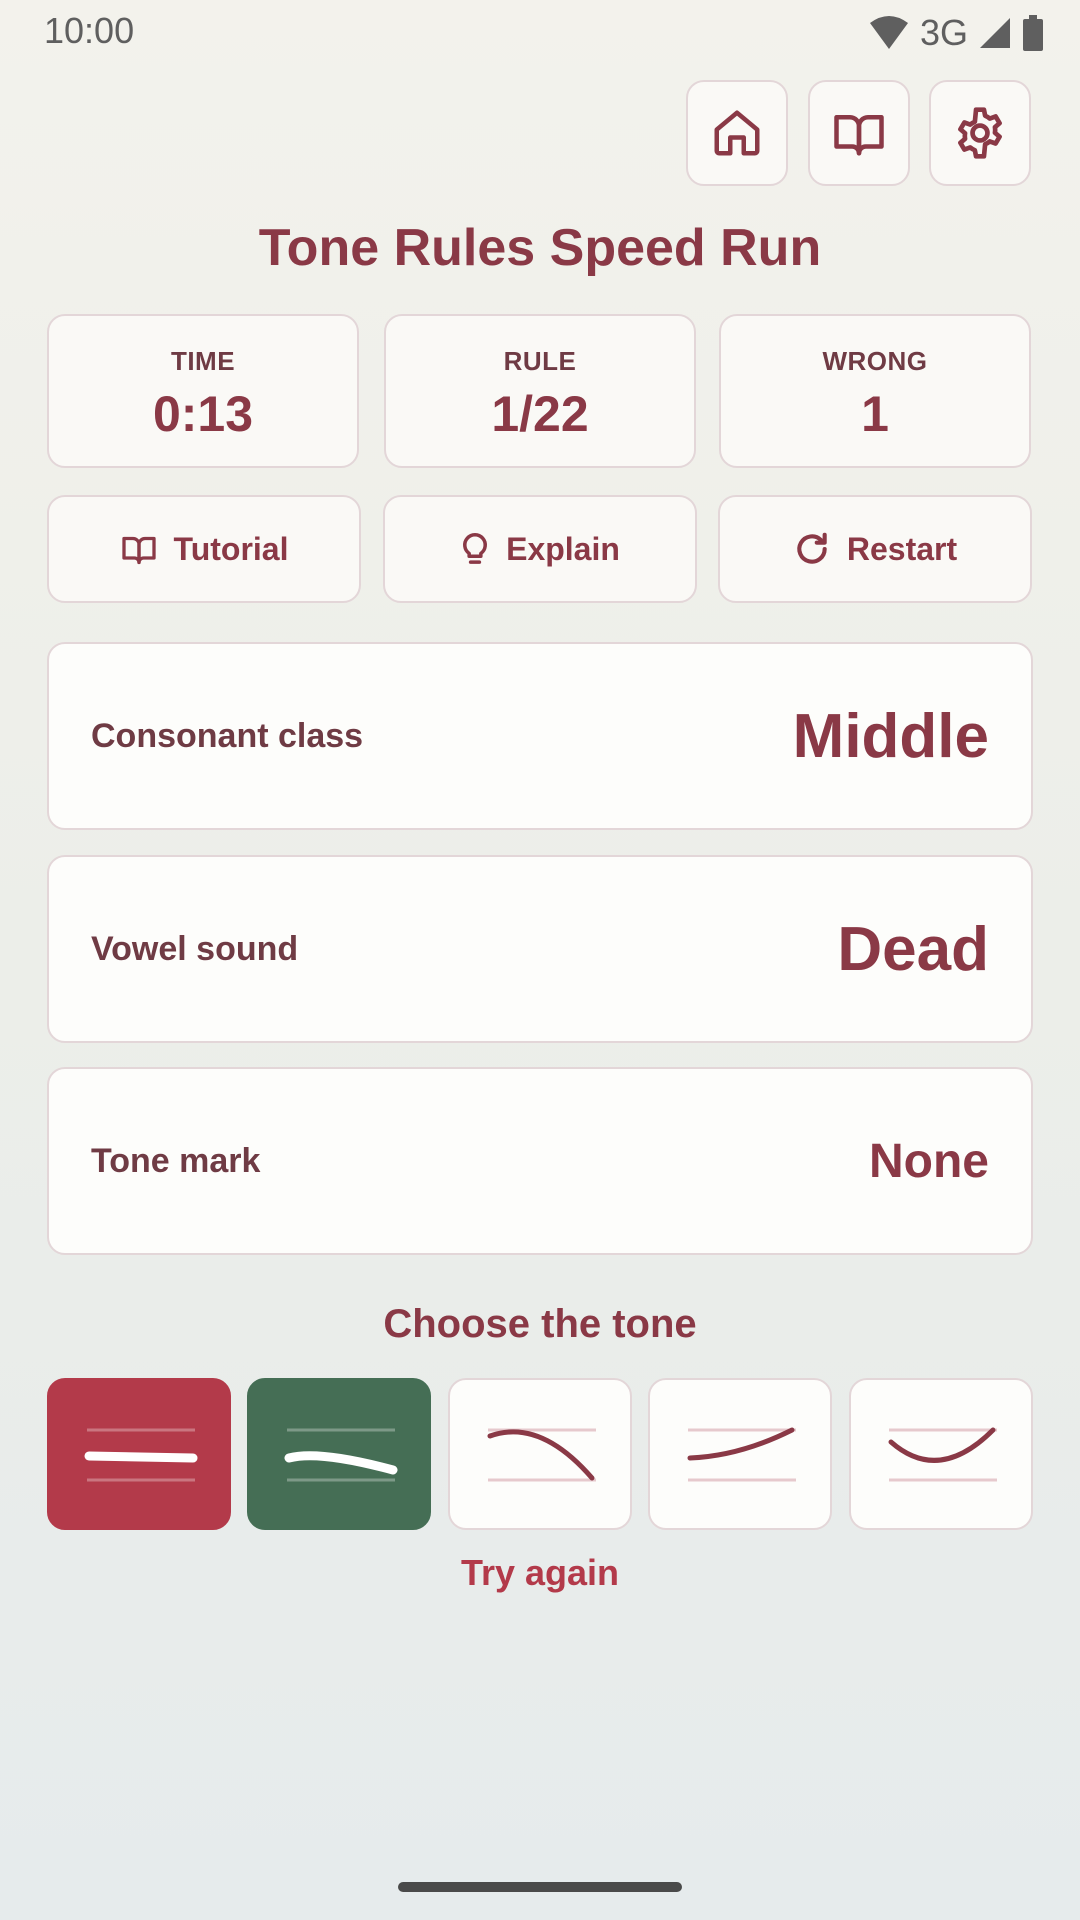 This screenshot has height=1920, width=1080. Describe the element at coordinates (888, 32) in the screenshot. I see `wifi-icon` at that location.